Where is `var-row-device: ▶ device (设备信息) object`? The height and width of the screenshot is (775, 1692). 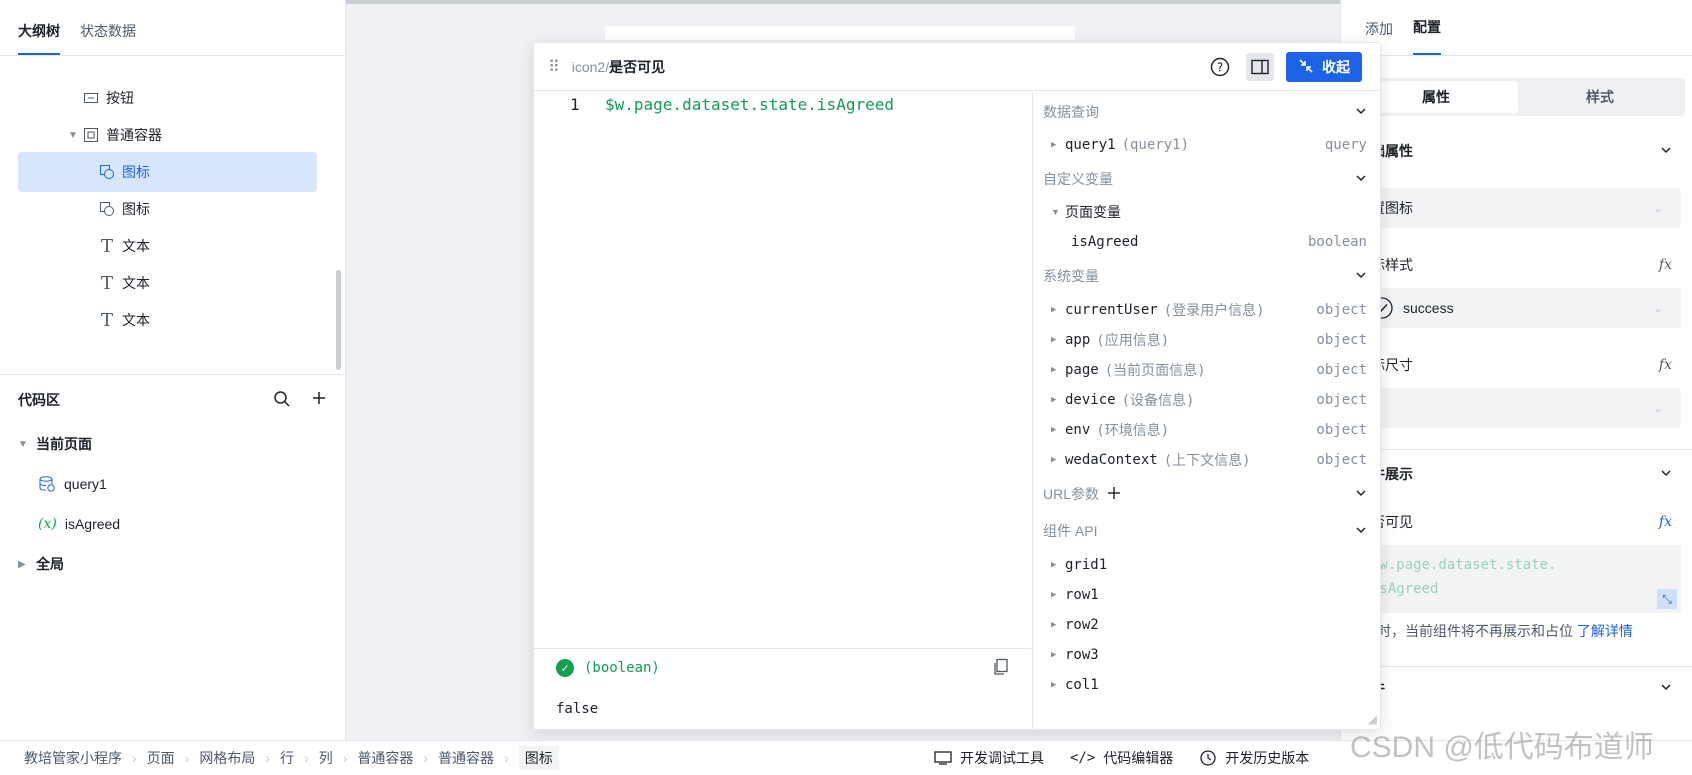
var-row-device: ▶ device (设备信息) object is located at coordinates (1209, 400).